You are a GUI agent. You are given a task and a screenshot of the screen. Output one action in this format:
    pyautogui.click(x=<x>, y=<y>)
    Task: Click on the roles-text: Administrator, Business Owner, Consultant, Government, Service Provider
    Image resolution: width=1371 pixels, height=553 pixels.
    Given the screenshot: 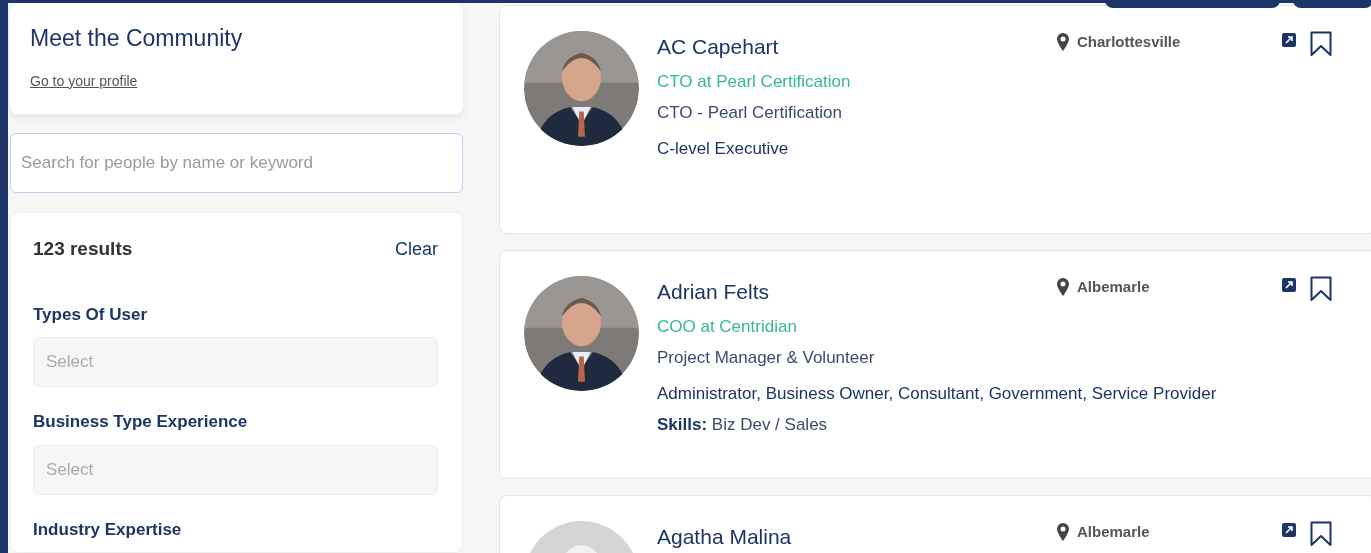 What is the action you would take?
    pyautogui.click(x=937, y=393)
    